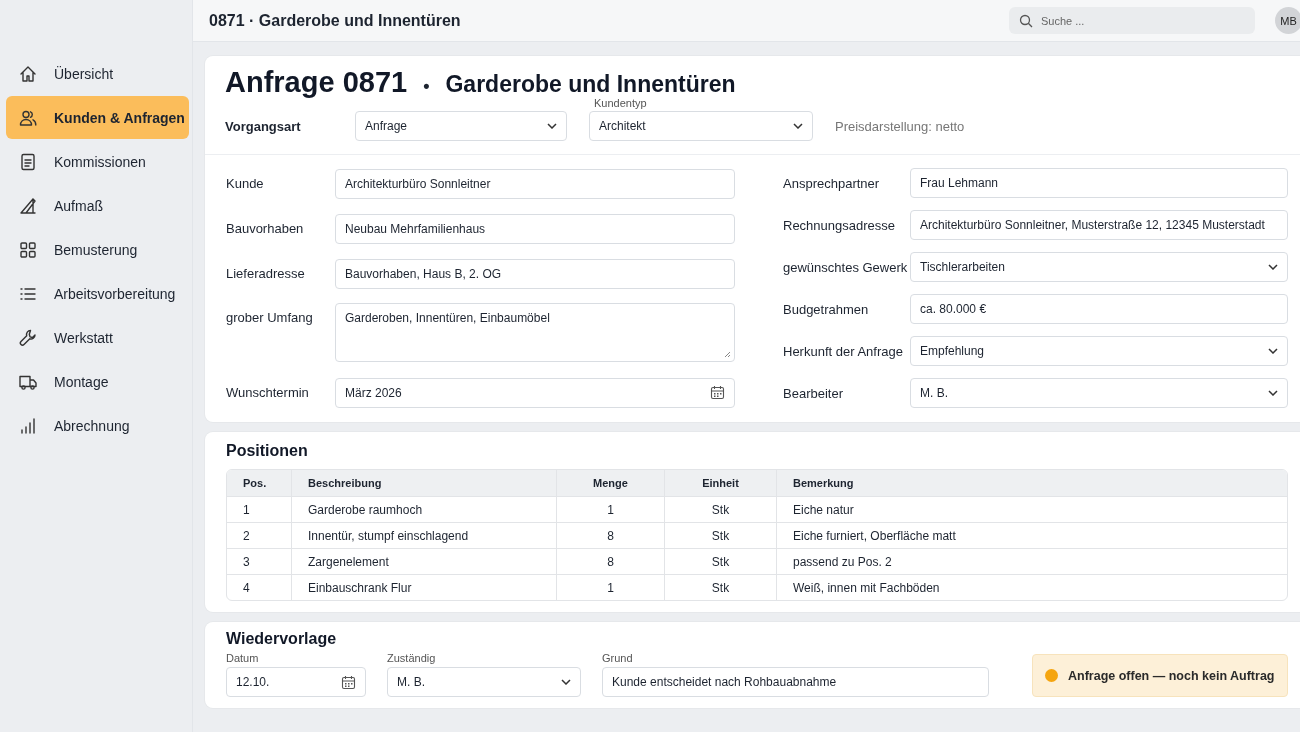 Image resolution: width=1300 pixels, height=732 pixels. Describe the element at coordinates (610, 483) in the screenshot. I see `column-header: Menge` at that location.